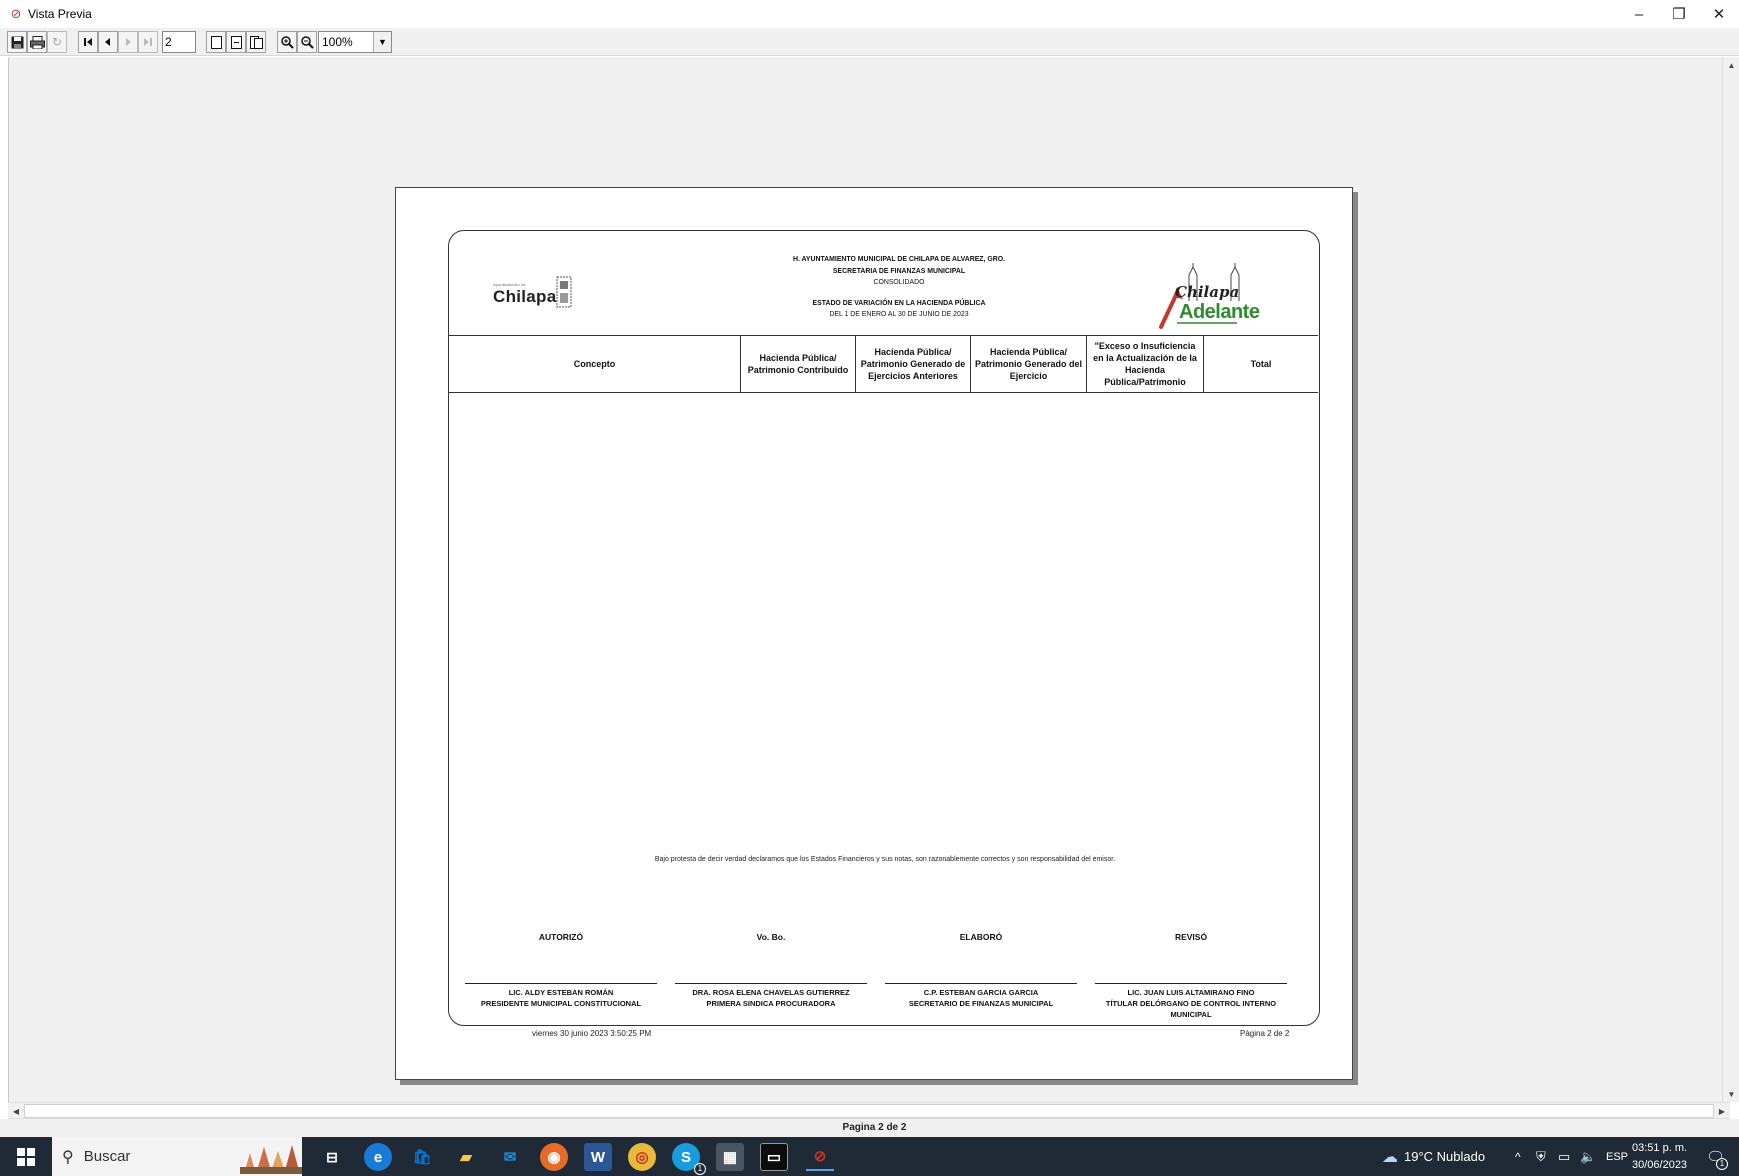 Image resolution: width=1739 pixels, height=1176 pixels. I want to click on signature-title-vobo: Vo. Bo., so click(771, 937).